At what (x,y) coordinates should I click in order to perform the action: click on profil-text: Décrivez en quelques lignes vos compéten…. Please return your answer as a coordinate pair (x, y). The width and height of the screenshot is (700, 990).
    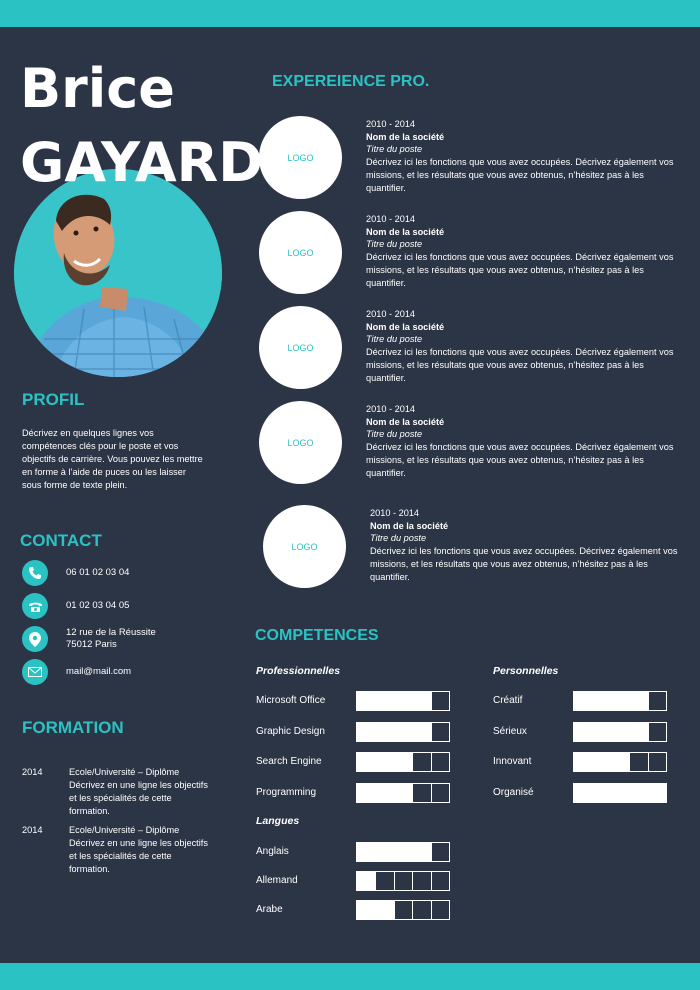
    Looking at the image, I should click on (112, 459).